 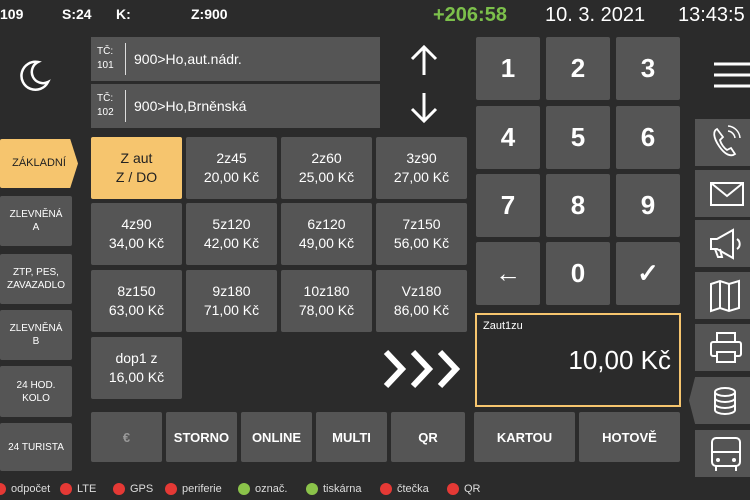 What do you see at coordinates (503, 326) in the screenshot?
I see `amount-label: Zaut1zu` at bounding box center [503, 326].